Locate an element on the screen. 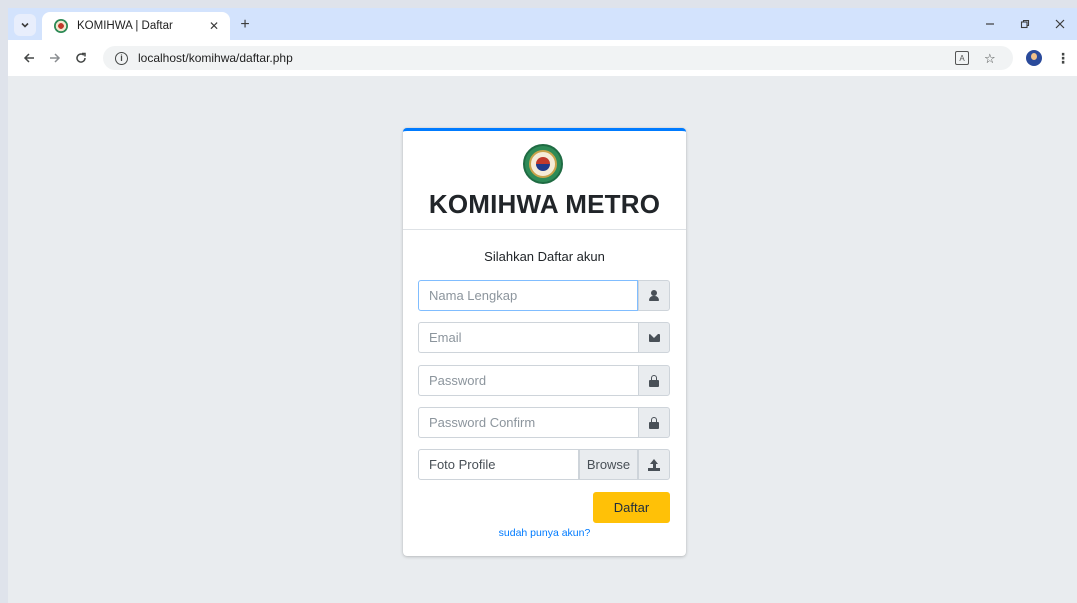  active-tab: KOMIHWA | Daftar ✕ is located at coordinates (136, 26).